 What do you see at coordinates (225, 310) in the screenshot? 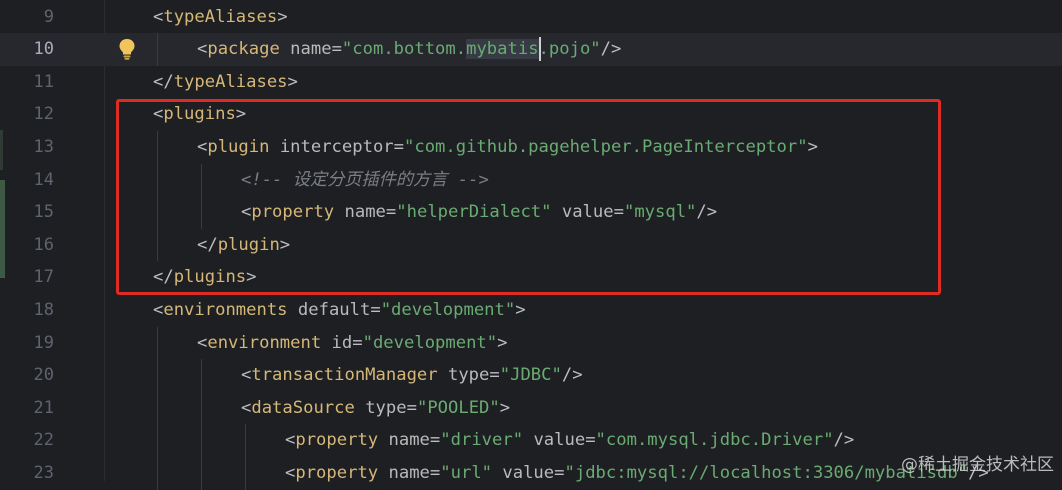
I see `code-token: environments` at bounding box center [225, 310].